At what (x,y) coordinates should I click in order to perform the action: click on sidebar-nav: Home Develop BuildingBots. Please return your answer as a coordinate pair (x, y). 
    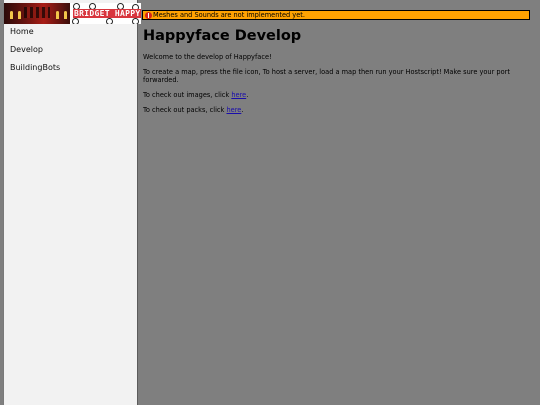
    Looking at the image, I should click on (70, 51).